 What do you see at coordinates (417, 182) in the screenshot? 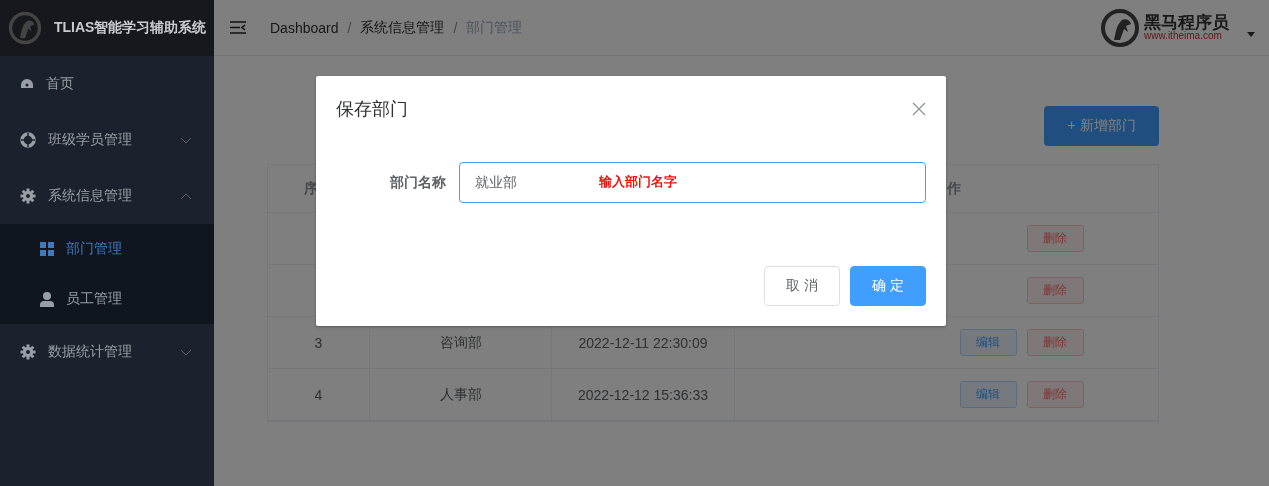
I see `field-label: 部门名称` at bounding box center [417, 182].